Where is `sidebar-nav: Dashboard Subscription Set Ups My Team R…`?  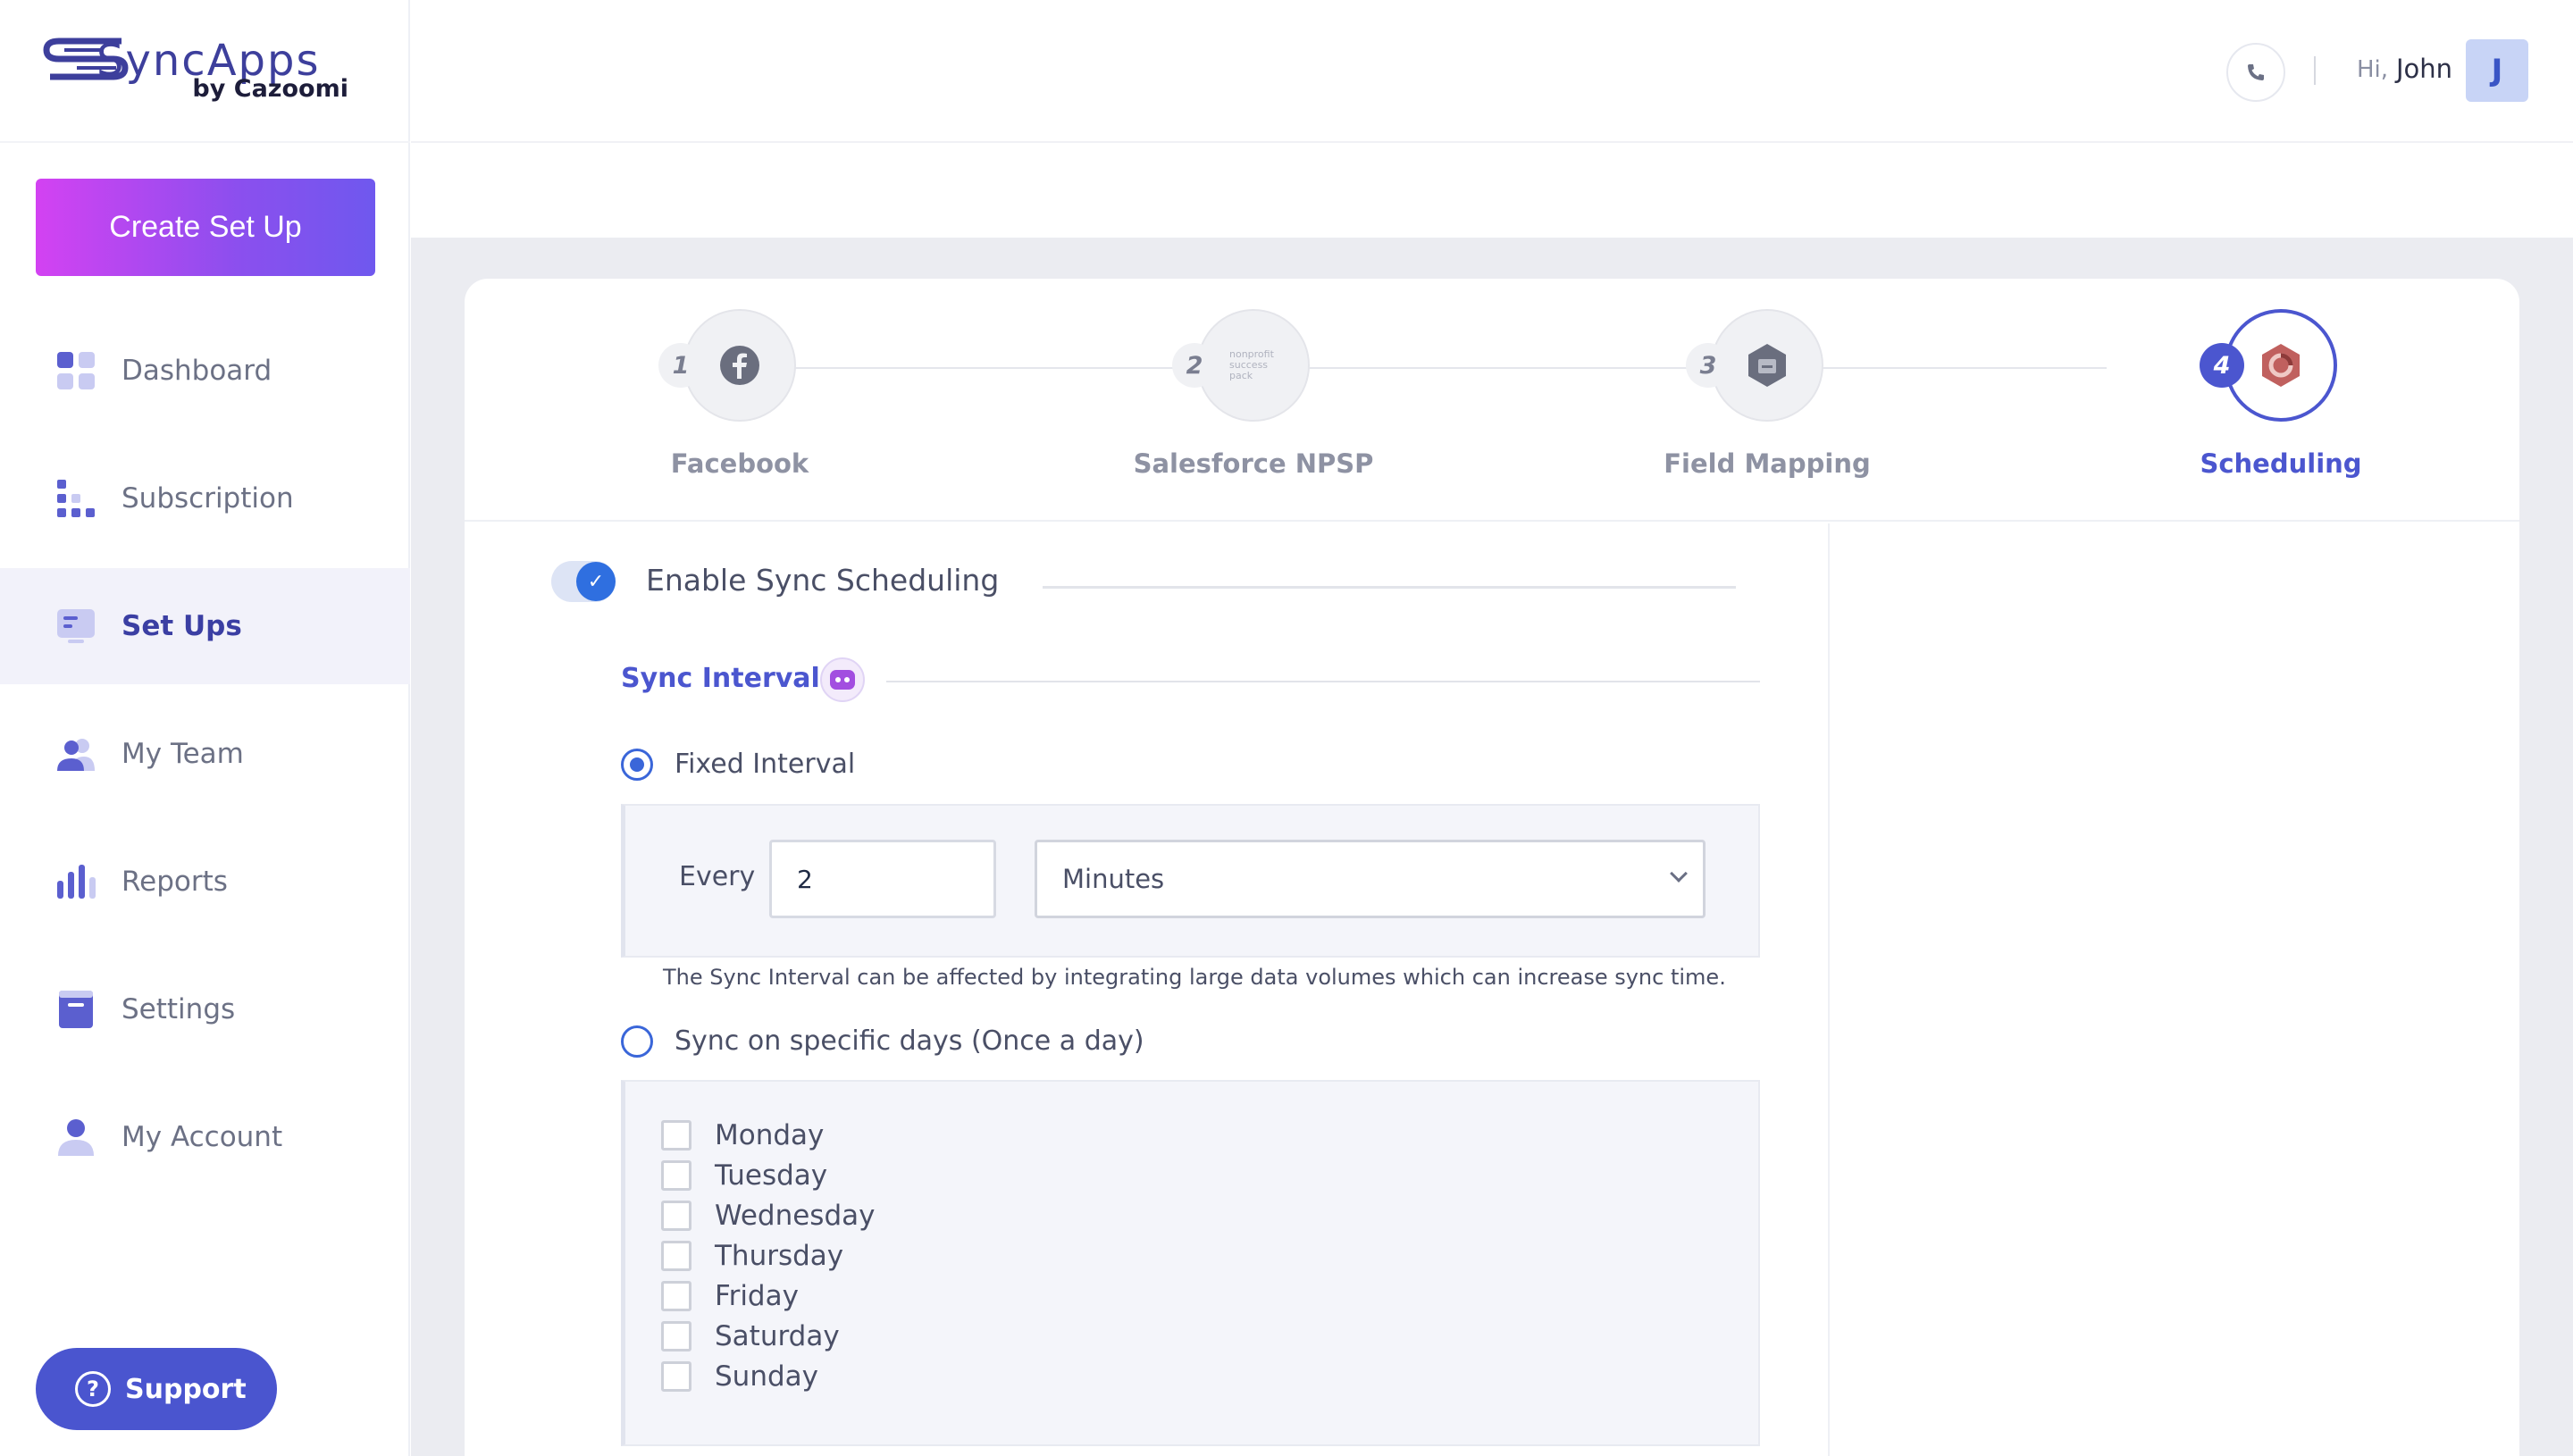 sidebar-nav: Dashboard Subscription Set Ups My Team R… is located at coordinates (205, 760).